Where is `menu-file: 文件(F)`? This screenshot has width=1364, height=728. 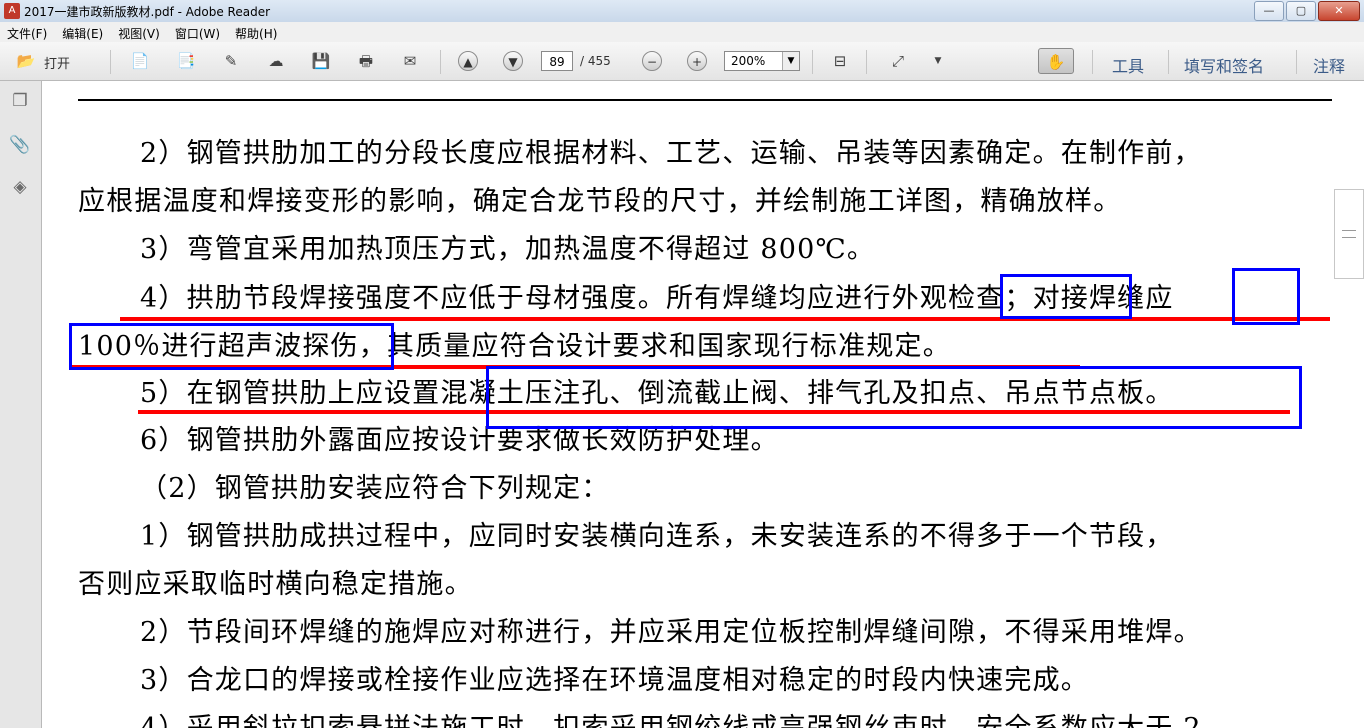 menu-file: 文件(F) is located at coordinates (27, 32).